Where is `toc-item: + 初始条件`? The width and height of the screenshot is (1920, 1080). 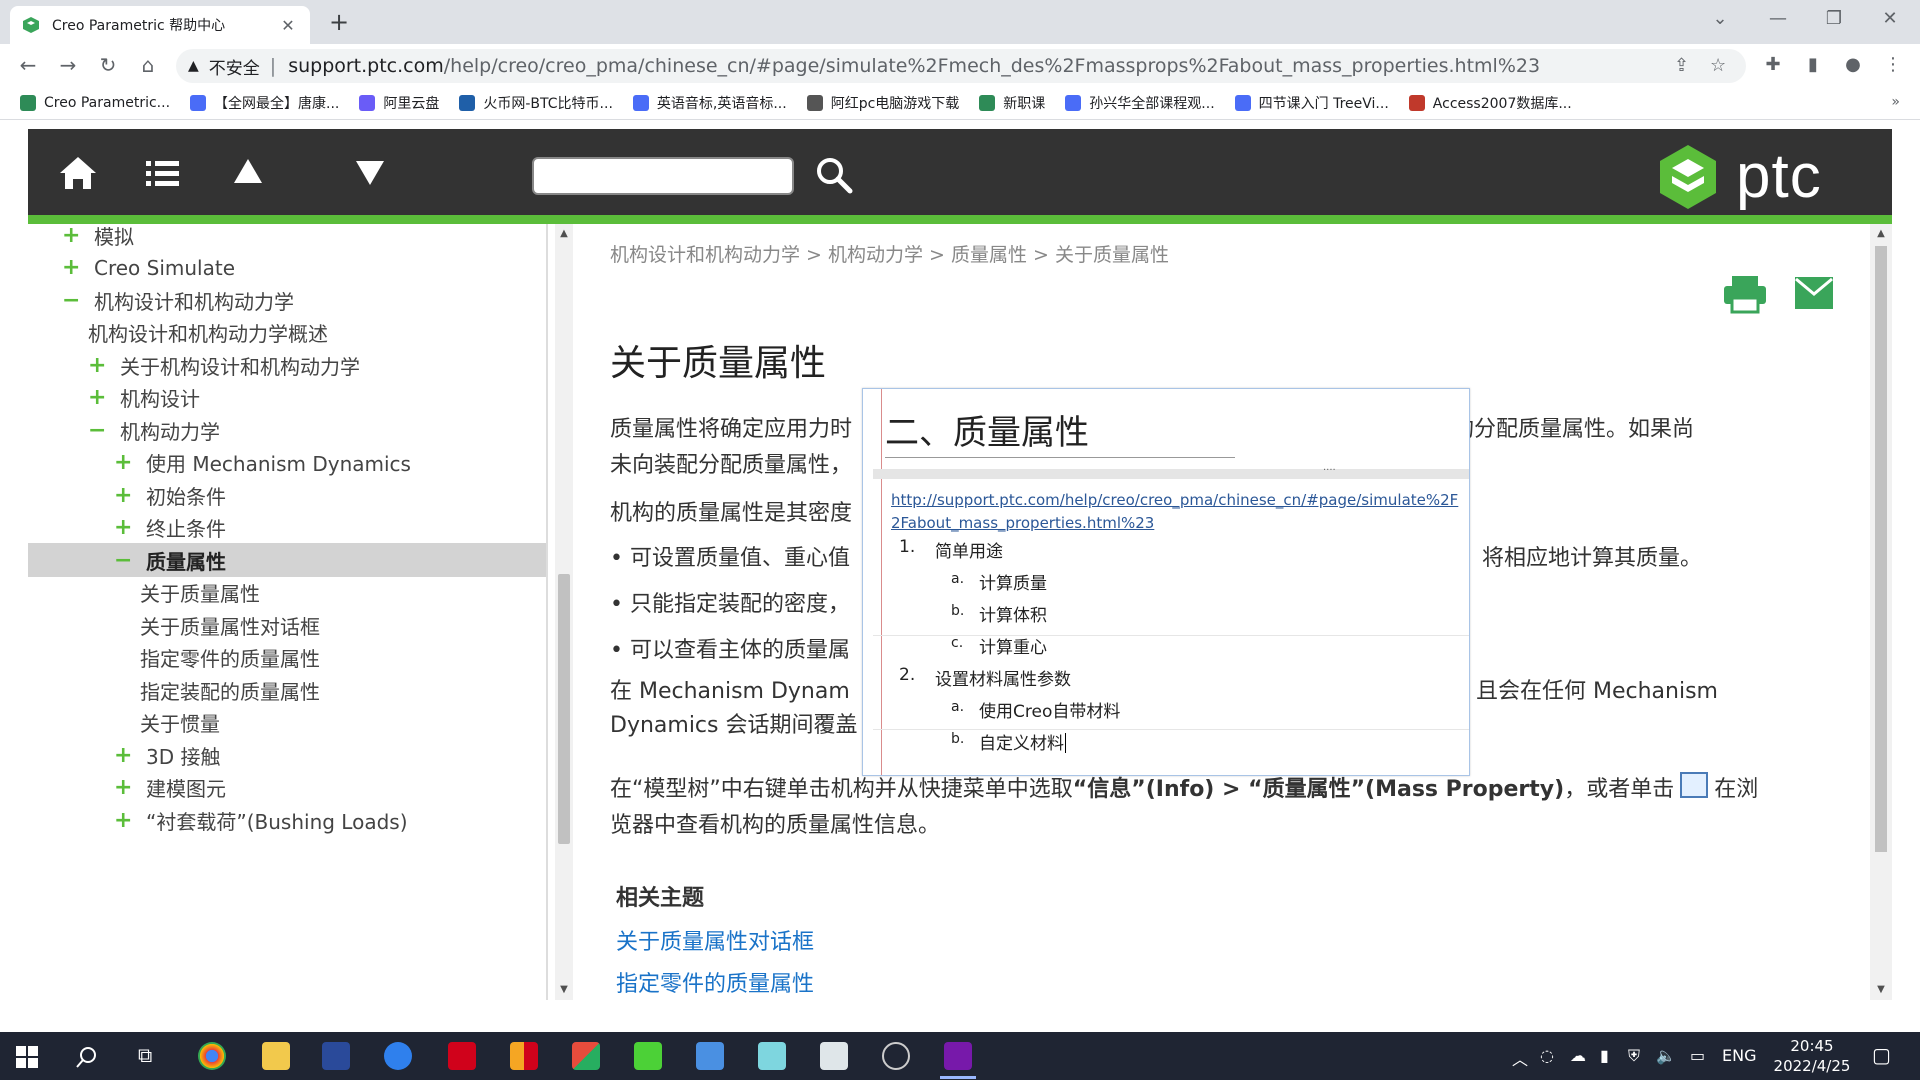 toc-item: + 初始条件 is located at coordinates (127, 495).